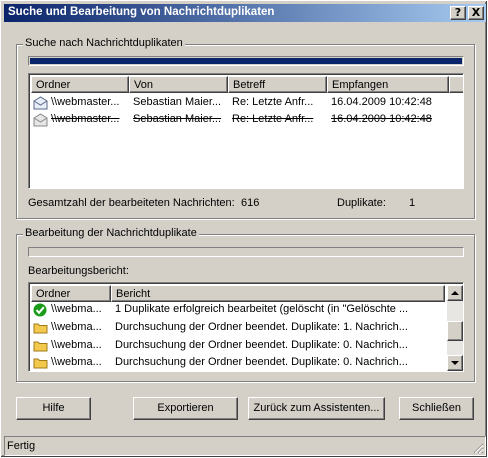  What do you see at coordinates (111, 233) in the screenshot?
I see `processing-group-label: Bearbeitung der Nachrichtduplikate` at bounding box center [111, 233].